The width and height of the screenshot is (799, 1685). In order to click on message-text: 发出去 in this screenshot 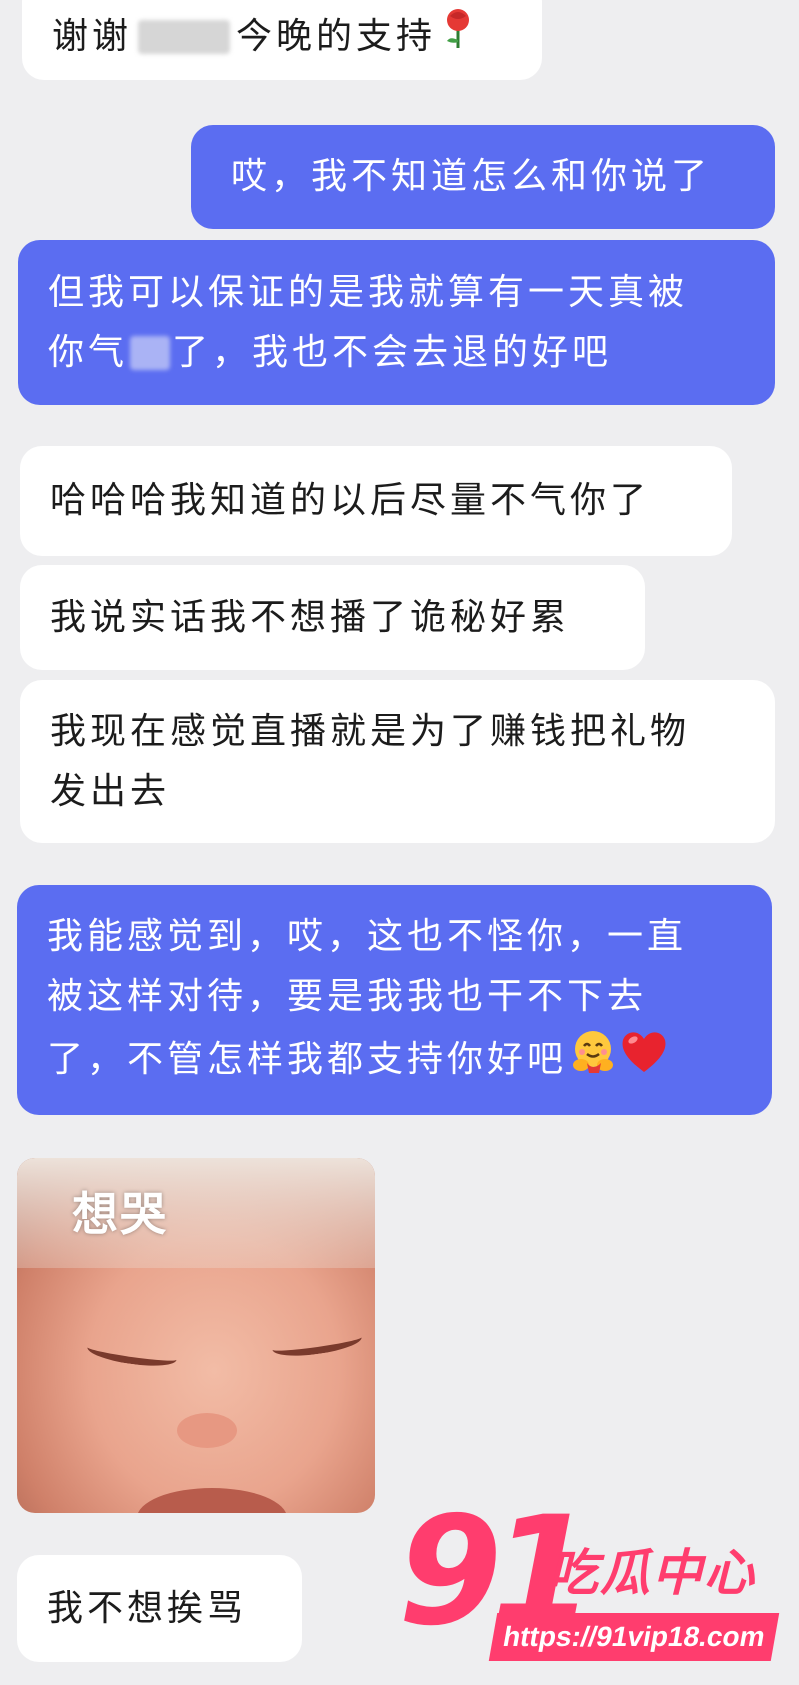, I will do `click(110, 791)`.